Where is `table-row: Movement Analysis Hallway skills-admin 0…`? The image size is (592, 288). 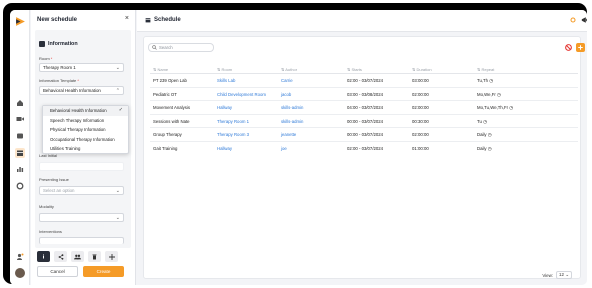 table-row: Movement Analysis Hallway skills-admin 0… is located at coordinates (364, 108).